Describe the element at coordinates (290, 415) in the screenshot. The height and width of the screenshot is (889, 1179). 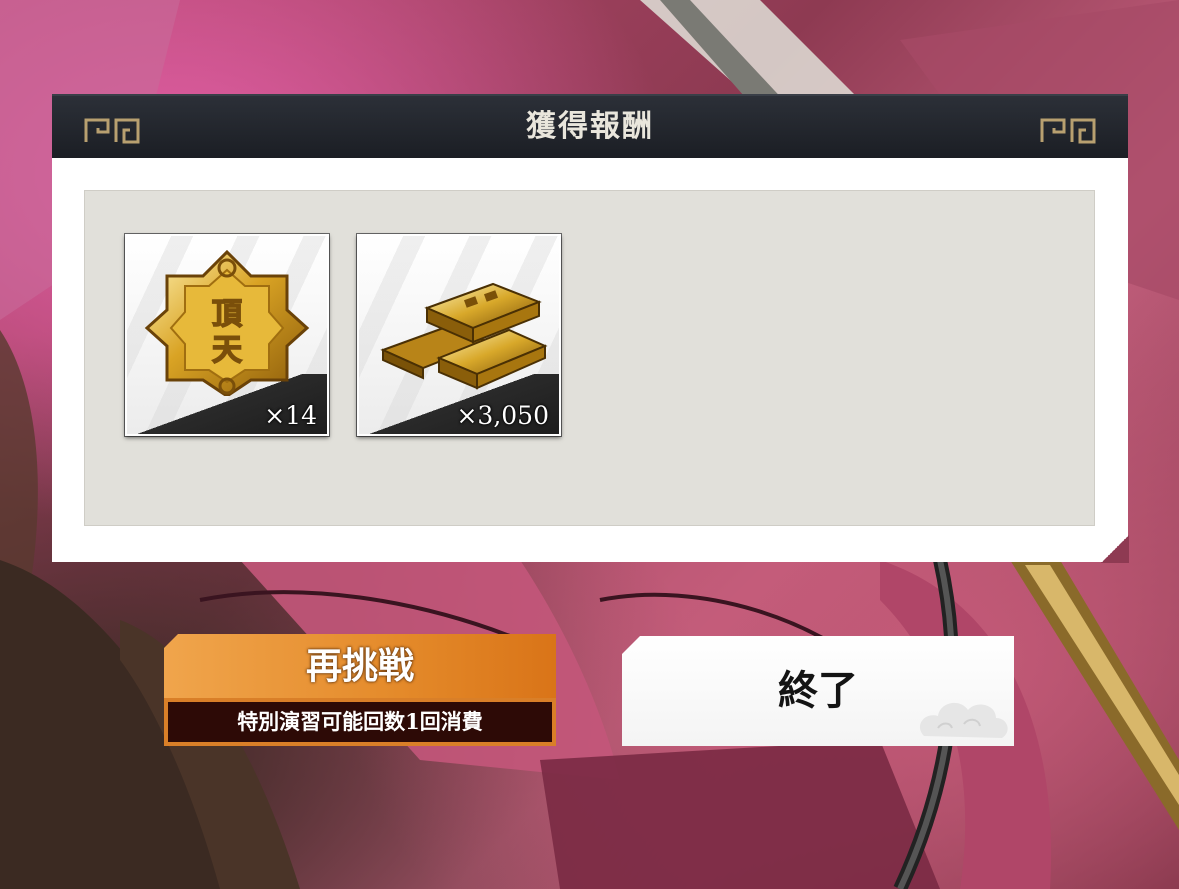
I see `reward-count: ×14` at that location.